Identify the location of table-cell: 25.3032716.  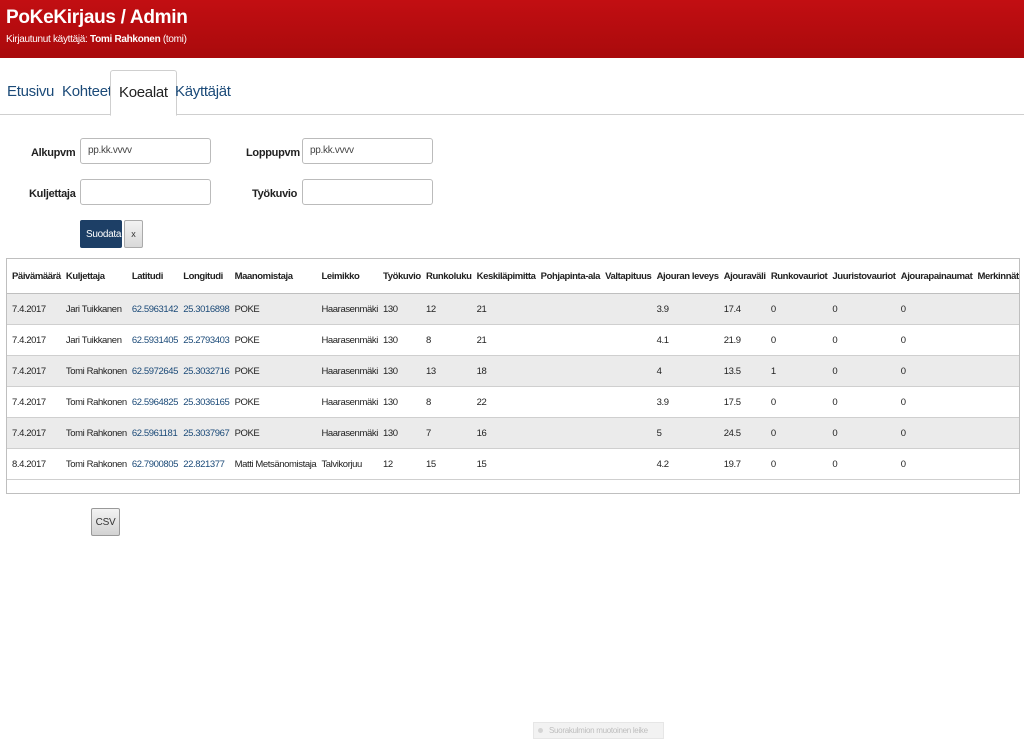
(204, 371).